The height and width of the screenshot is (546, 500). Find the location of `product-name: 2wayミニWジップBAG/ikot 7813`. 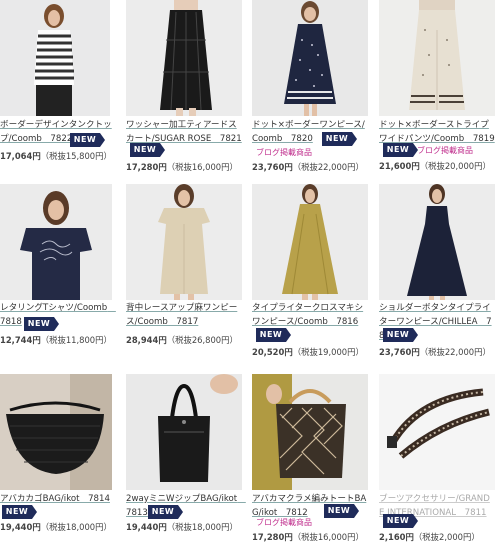

product-name: 2wayミニWジップBAG/ikot 7813 is located at coordinates (186, 506).